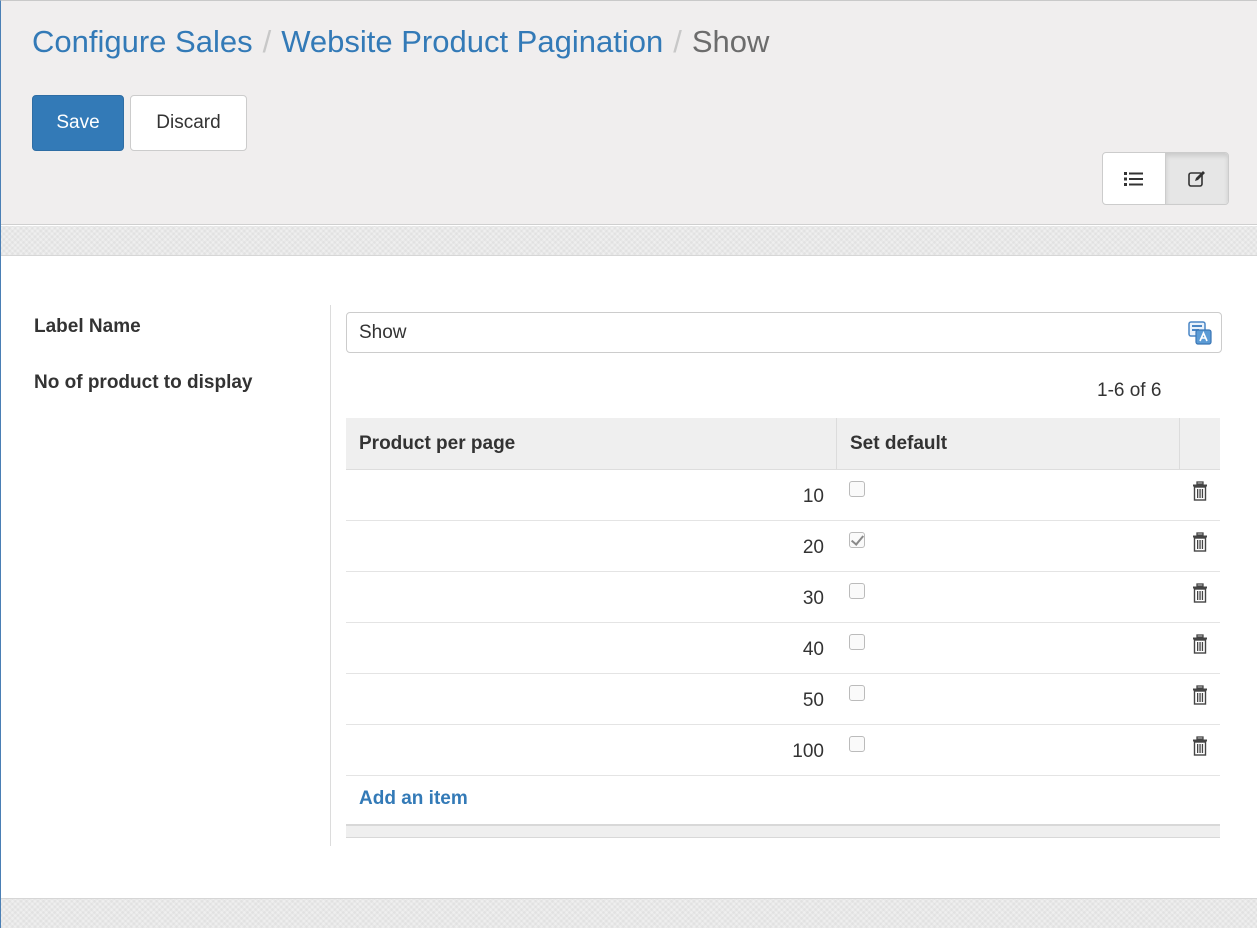 This screenshot has height=928, width=1257. I want to click on pager-value: 1-6 of 6, so click(1129, 391).